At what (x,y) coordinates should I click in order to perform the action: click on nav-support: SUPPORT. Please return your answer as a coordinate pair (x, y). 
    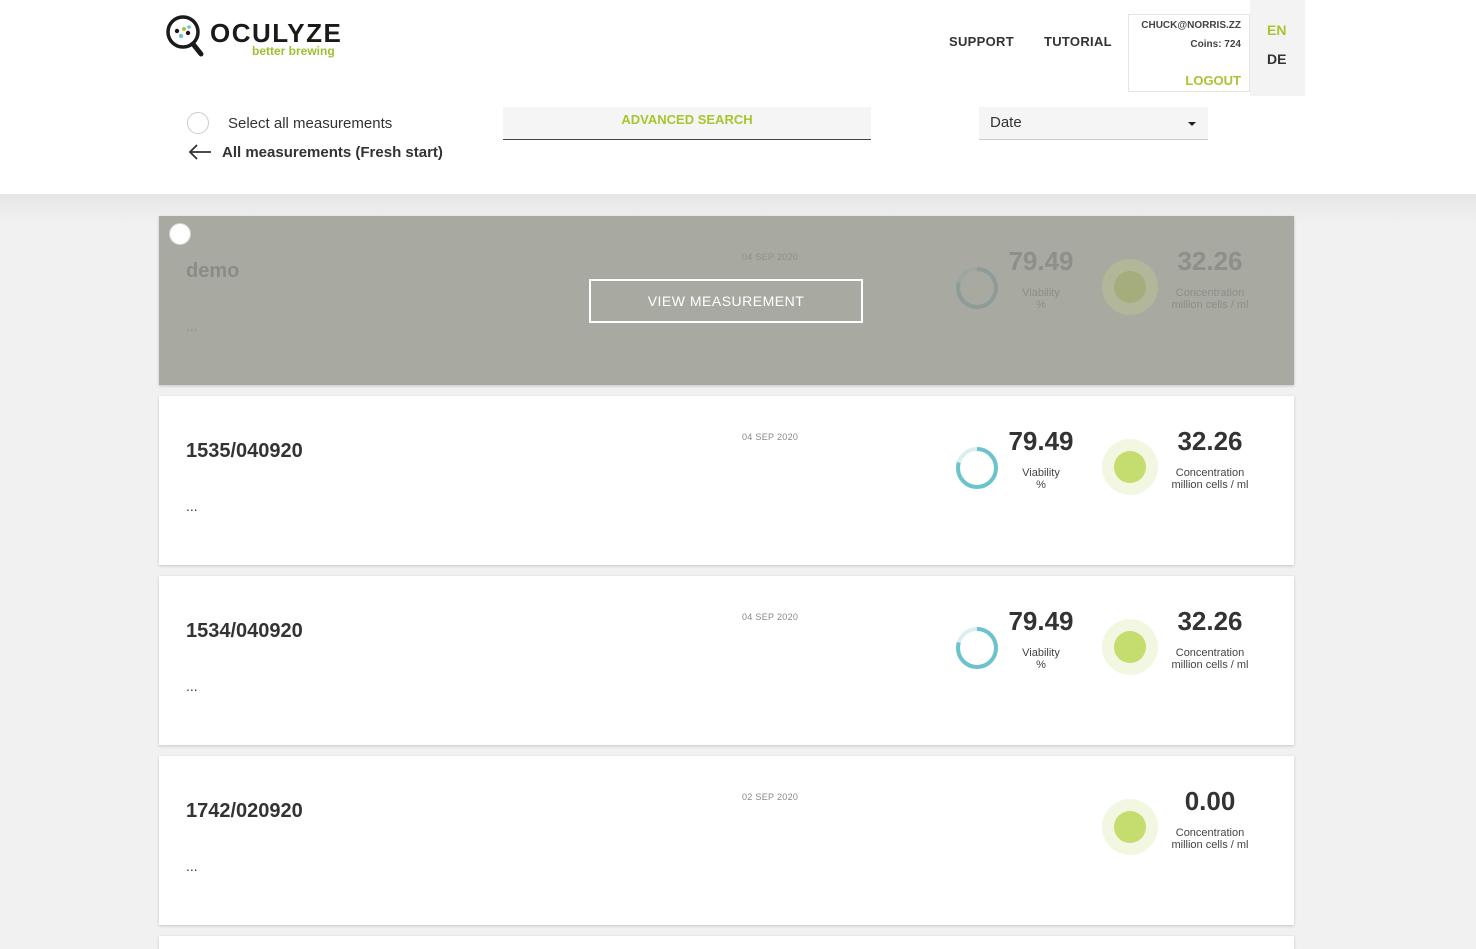
    Looking at the image, I should click on (981, 41).